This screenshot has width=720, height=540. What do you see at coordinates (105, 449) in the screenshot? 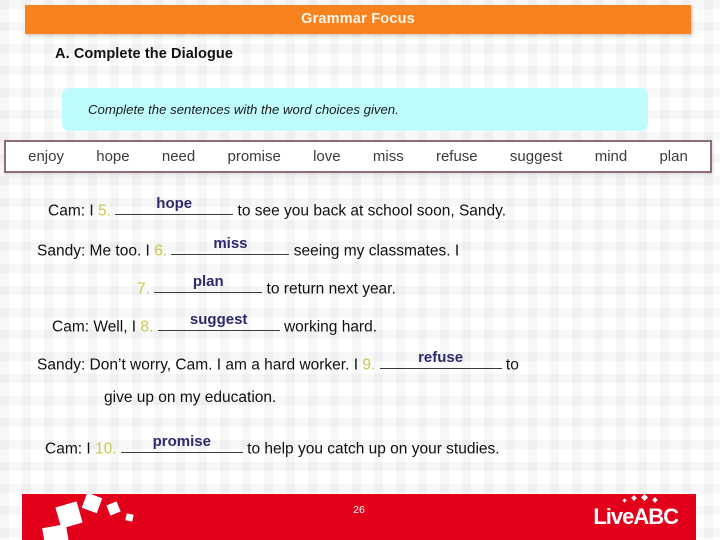
I see `blank-number: 10.` at bounding box center [105, 449].